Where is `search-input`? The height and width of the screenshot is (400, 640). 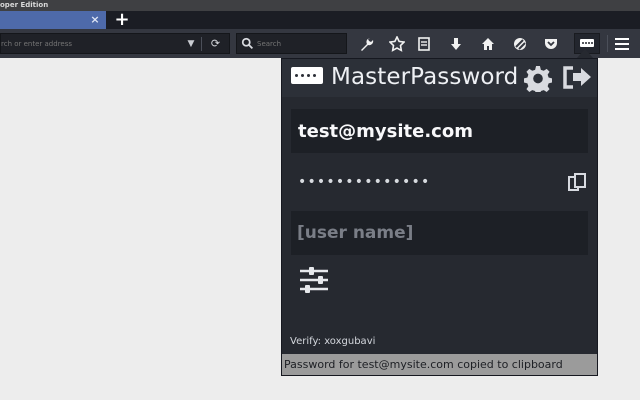 search-input is located at coordinates (299, 44).